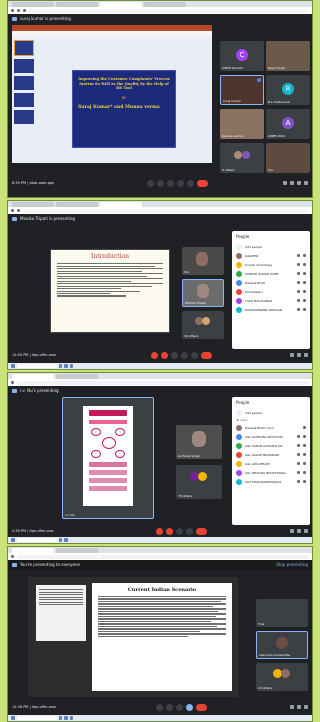 The image size is (320, 722). Describe the element at coordinates (288, 90) in the screenshot. I see `participant-tile: R R.s chaturvedi` at that location.